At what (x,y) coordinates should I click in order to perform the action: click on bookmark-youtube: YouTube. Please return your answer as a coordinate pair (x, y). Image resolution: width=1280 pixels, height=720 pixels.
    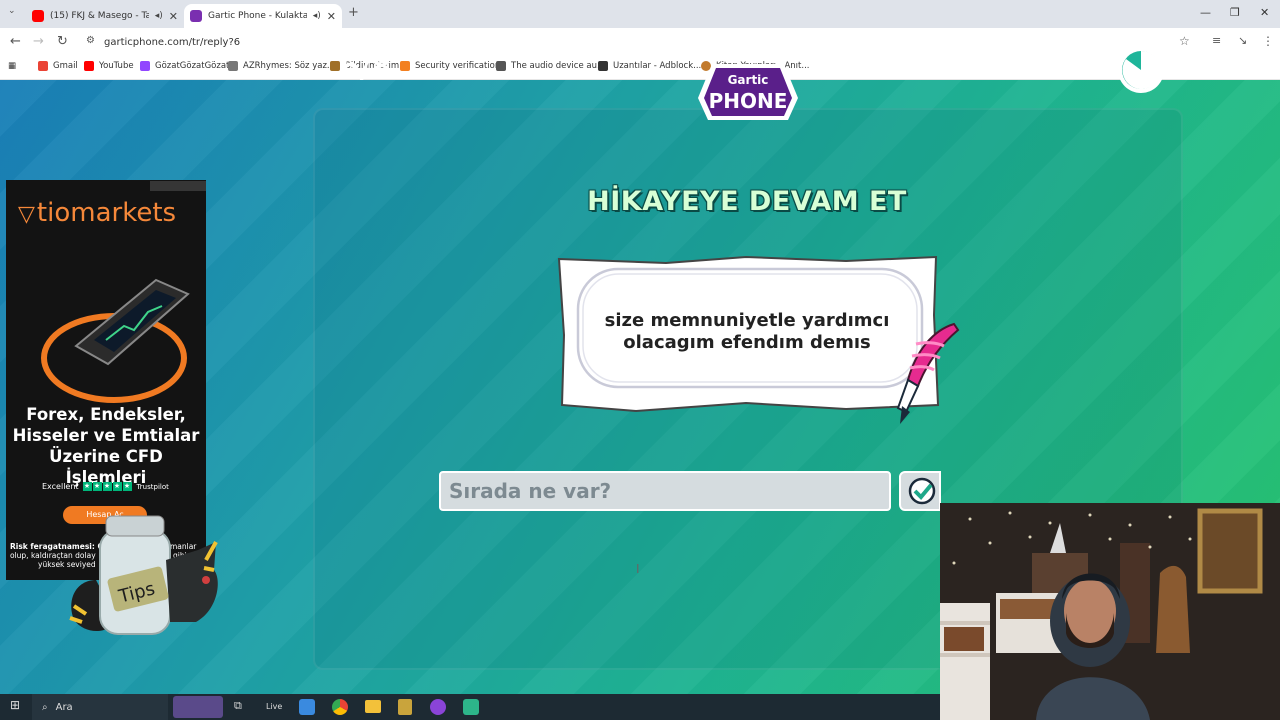
    Looking at the image, I should click on (109, 66).